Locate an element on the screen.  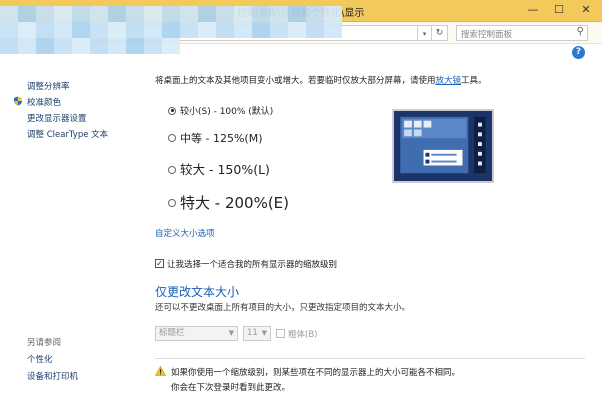
shield-icon is located at coordinates (18, 101).